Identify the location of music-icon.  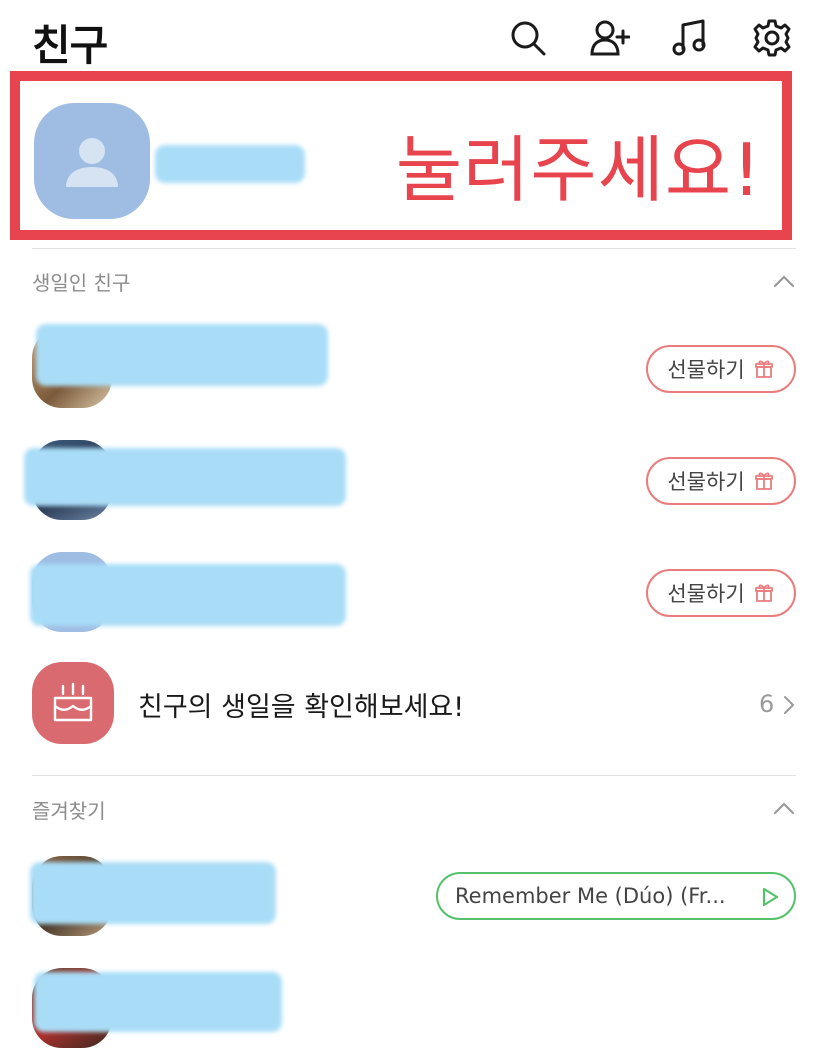
(690, 38).